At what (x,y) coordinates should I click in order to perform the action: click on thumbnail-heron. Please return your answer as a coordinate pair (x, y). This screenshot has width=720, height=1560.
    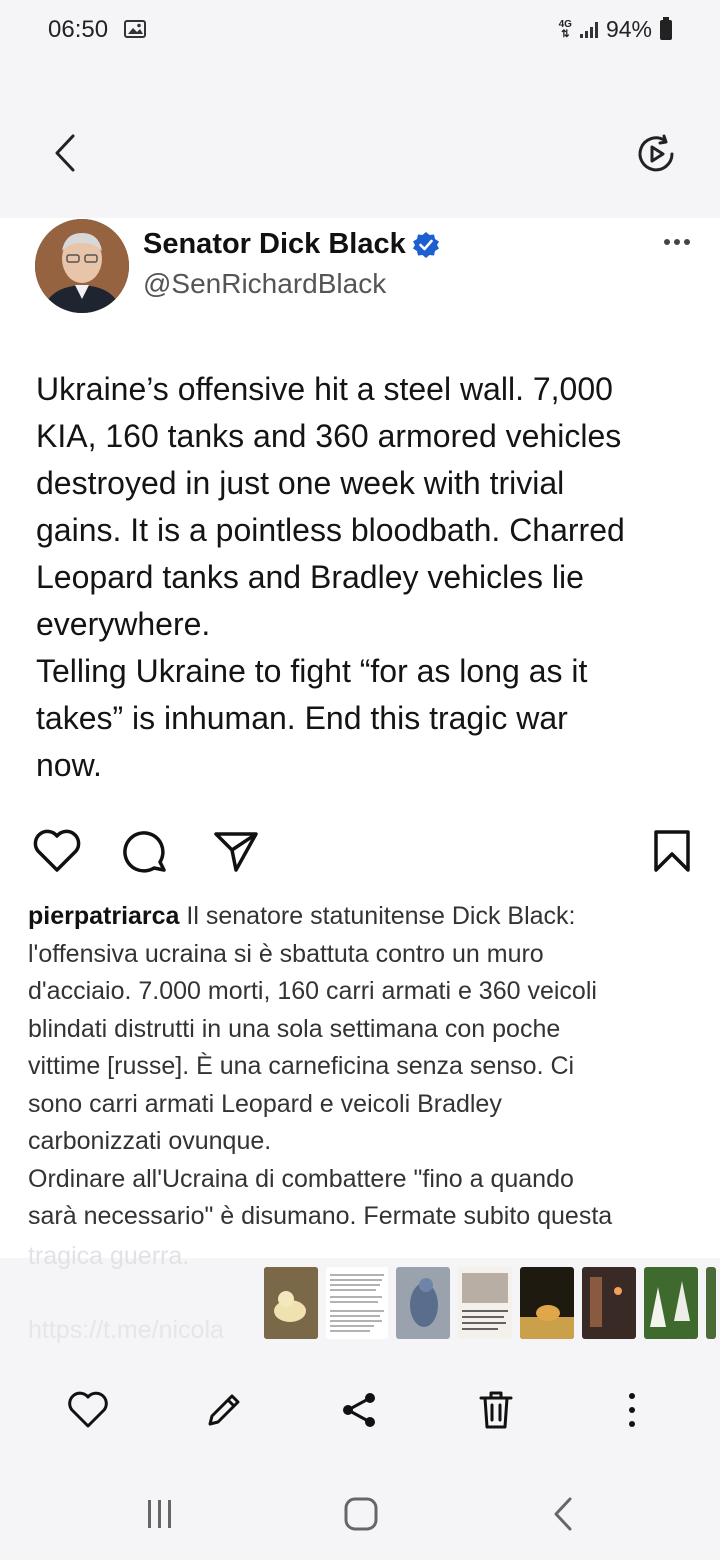
    Looking at the image, I should click on (423, 1303).